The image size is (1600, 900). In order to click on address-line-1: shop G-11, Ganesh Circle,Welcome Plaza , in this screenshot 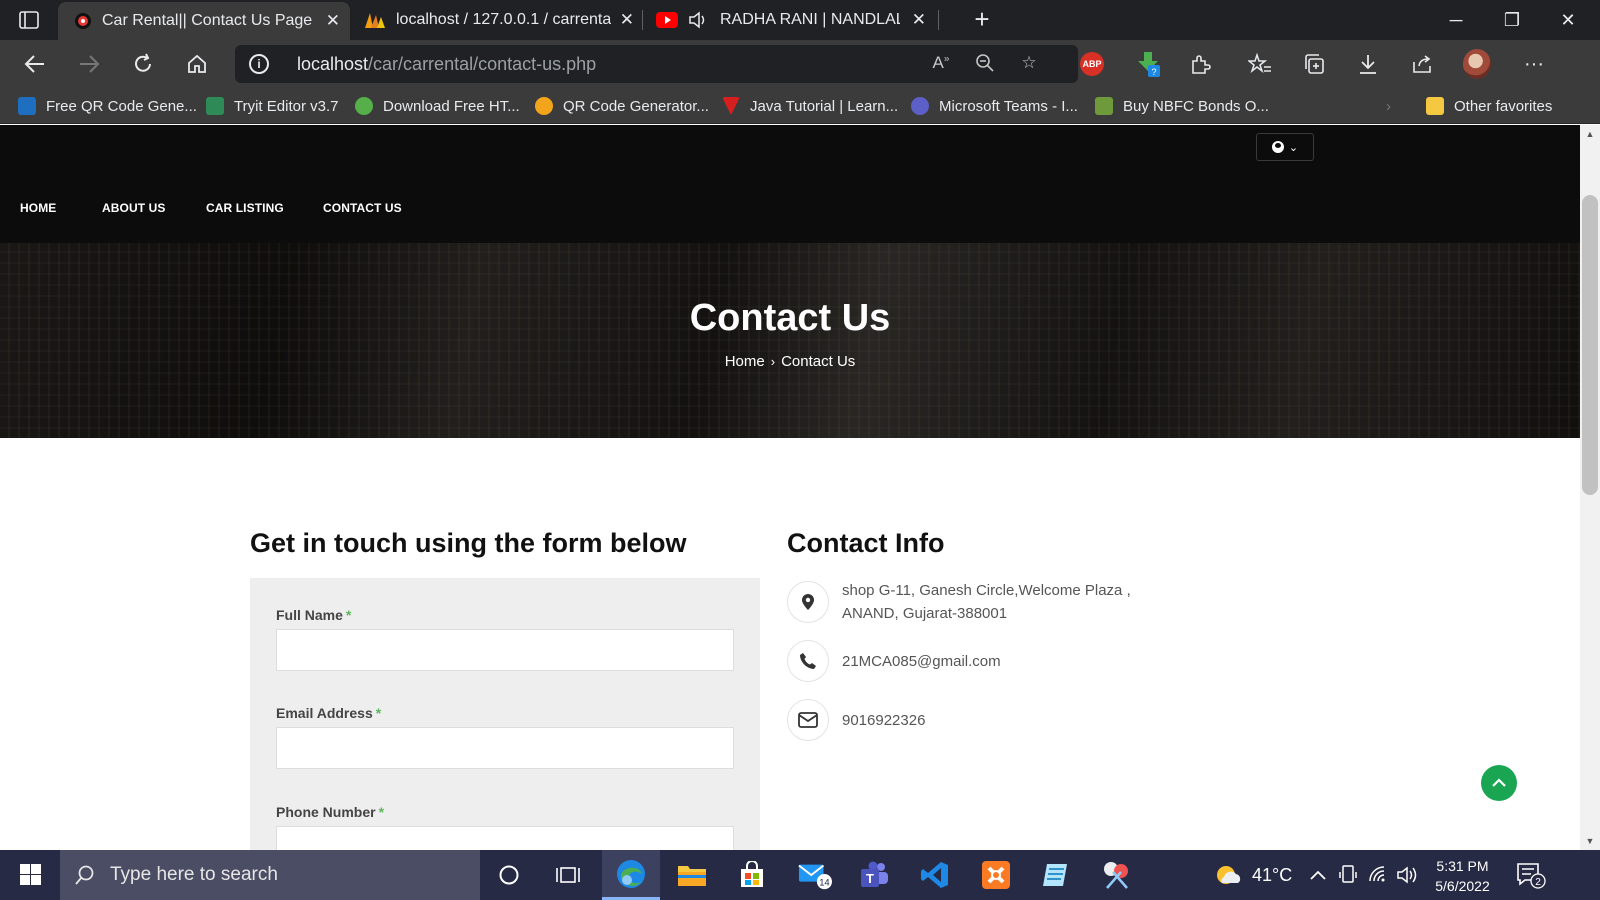, I will do `click(986, 590)`.